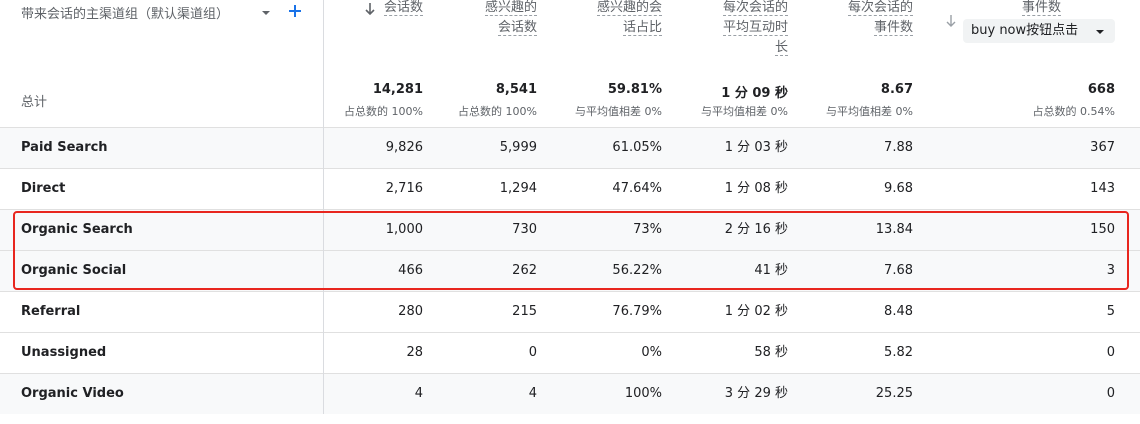 Image resolution: width=1140 pixels, height=424 pixels. Describe the element at coordinates (370, 9) in the screenshot. I see `sort-arrow-down-icon` at that location.